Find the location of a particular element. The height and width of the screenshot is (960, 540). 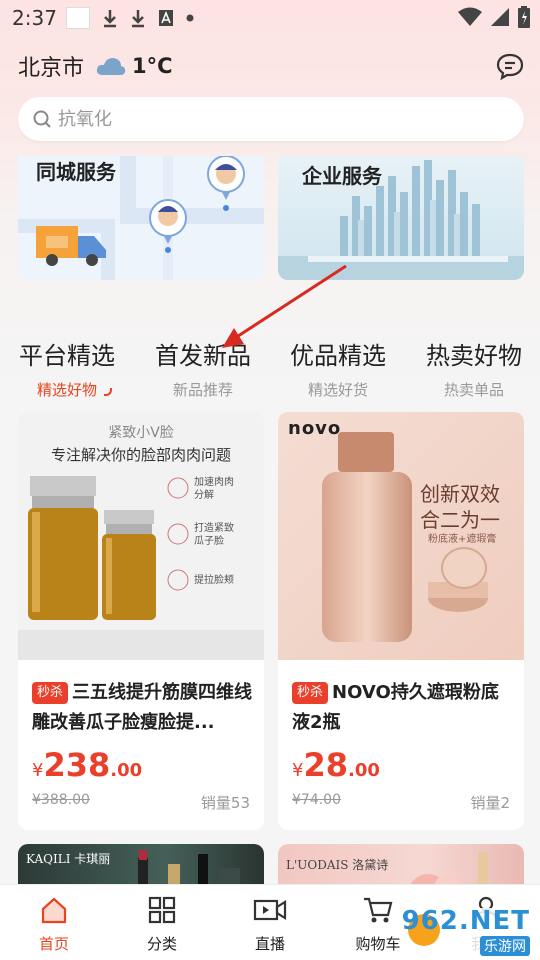

home-icon is located at coordinates (54, 910).